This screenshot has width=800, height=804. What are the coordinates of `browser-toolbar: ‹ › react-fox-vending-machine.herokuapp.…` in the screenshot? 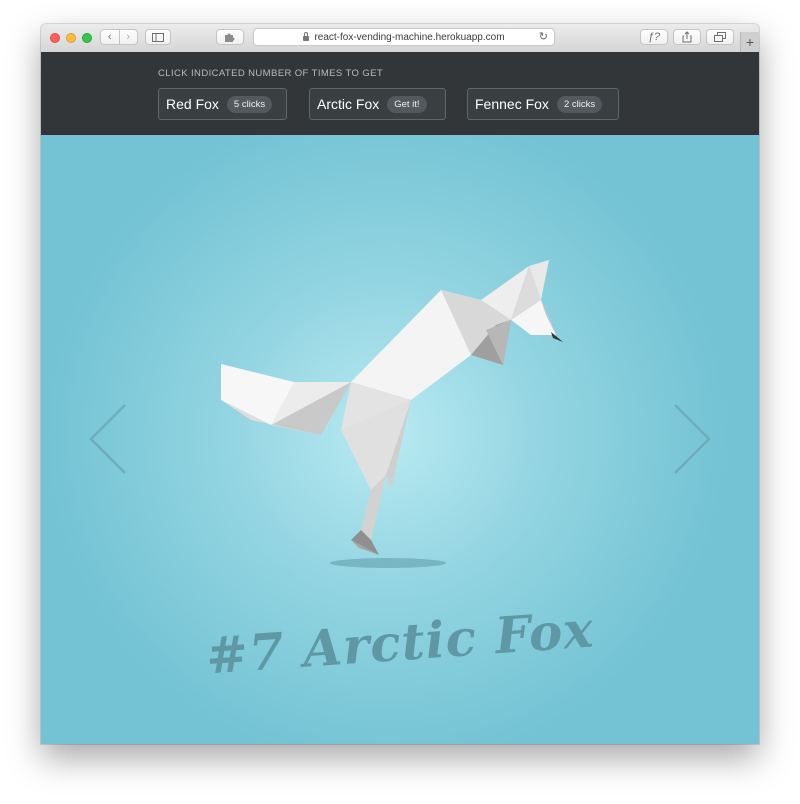 It's located at (400, 38).